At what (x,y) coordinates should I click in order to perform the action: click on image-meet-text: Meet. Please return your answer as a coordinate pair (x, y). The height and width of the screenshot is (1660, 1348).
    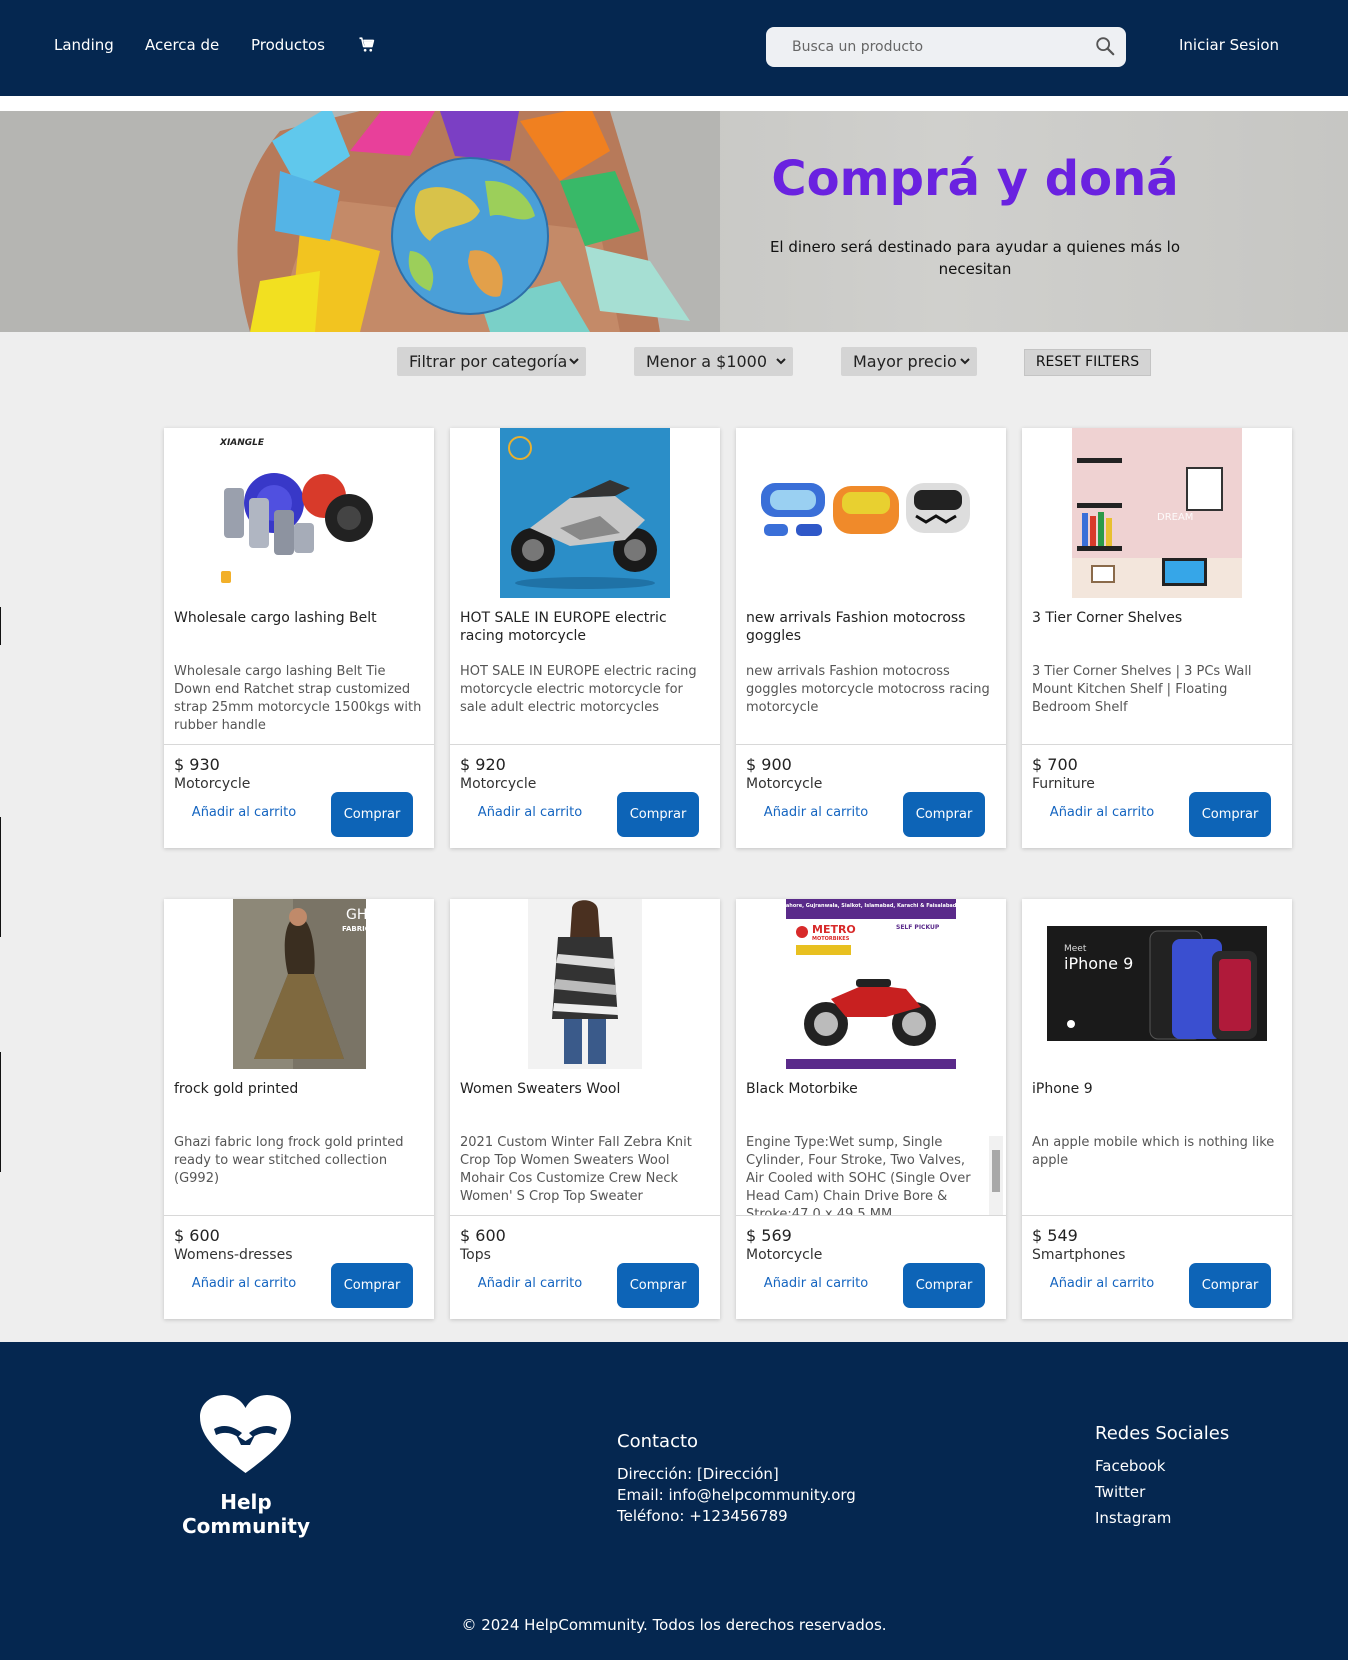
    Looking at the image, I should click on (1075, 949).